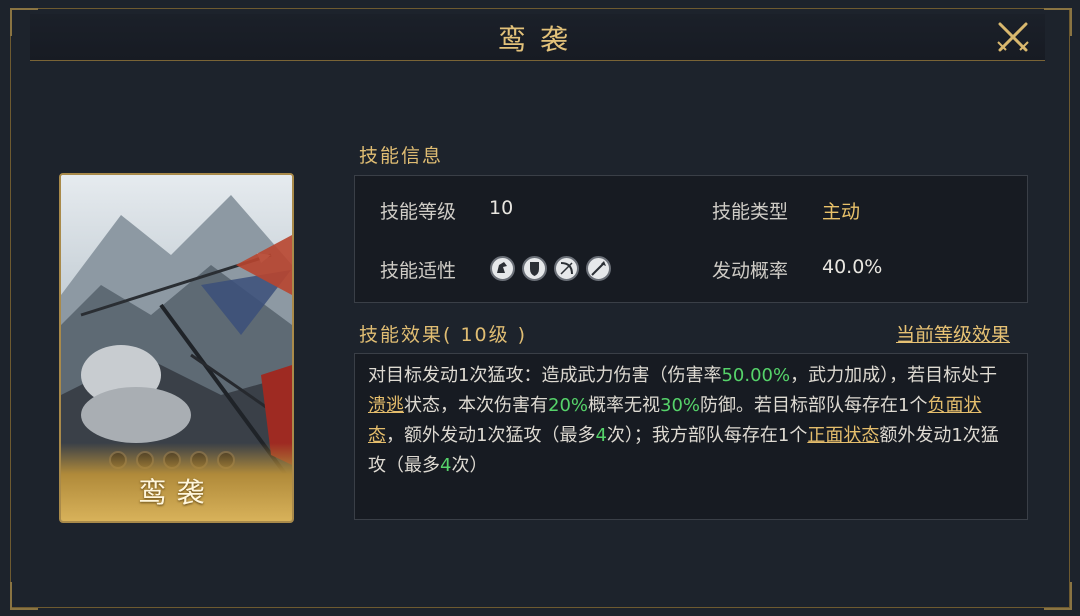 Image resolution: width=1080 pixels, height=616 pixels. I want to click on status-term-link: 正面状态, so click(843, 435).